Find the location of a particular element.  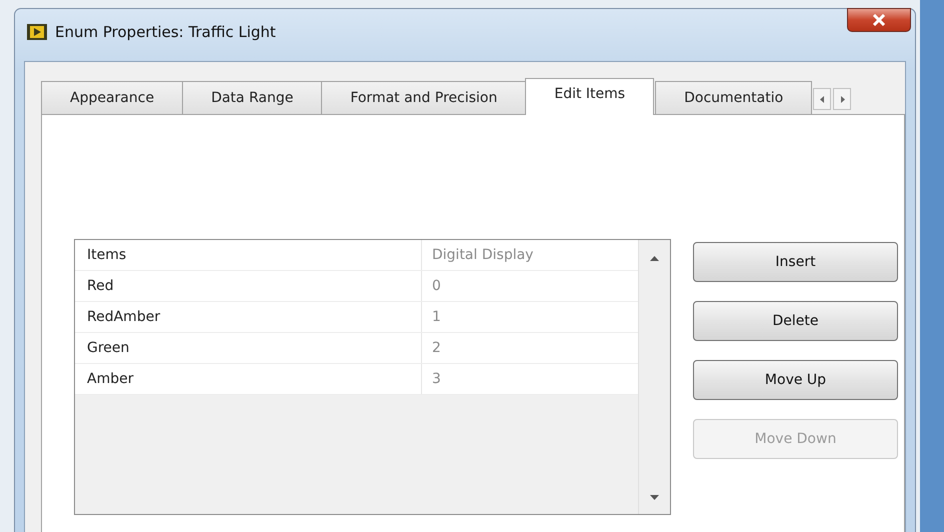

table-cell: RedAmber is located at coordinates (248, 317).